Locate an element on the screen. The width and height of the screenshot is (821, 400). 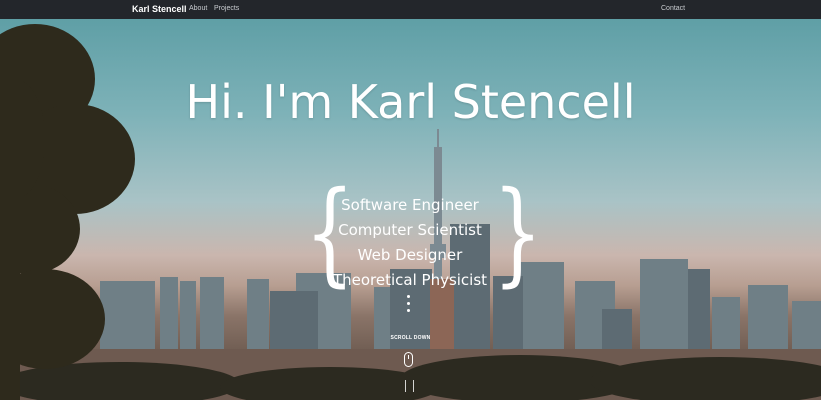
navbar: Karl Stencell About Projects Contact is located at coordinates (410, 9).